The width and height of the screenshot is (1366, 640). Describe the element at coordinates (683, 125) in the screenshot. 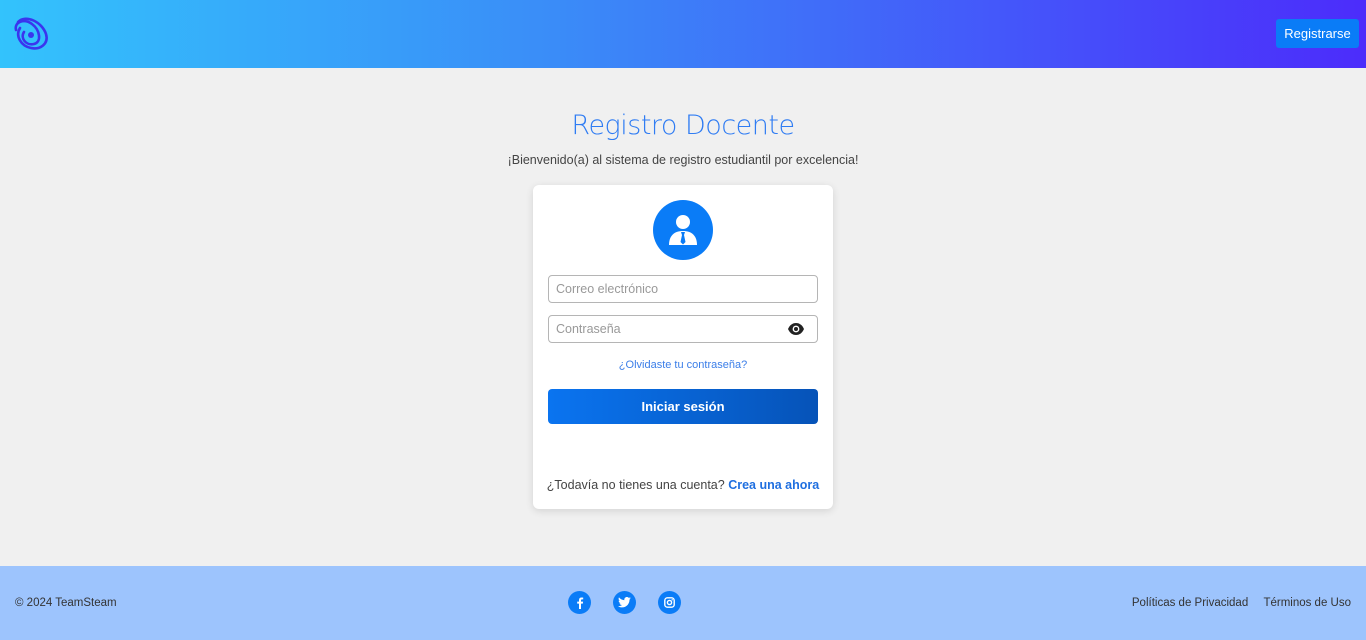

I see `page-title: Registro Docente` at that location.